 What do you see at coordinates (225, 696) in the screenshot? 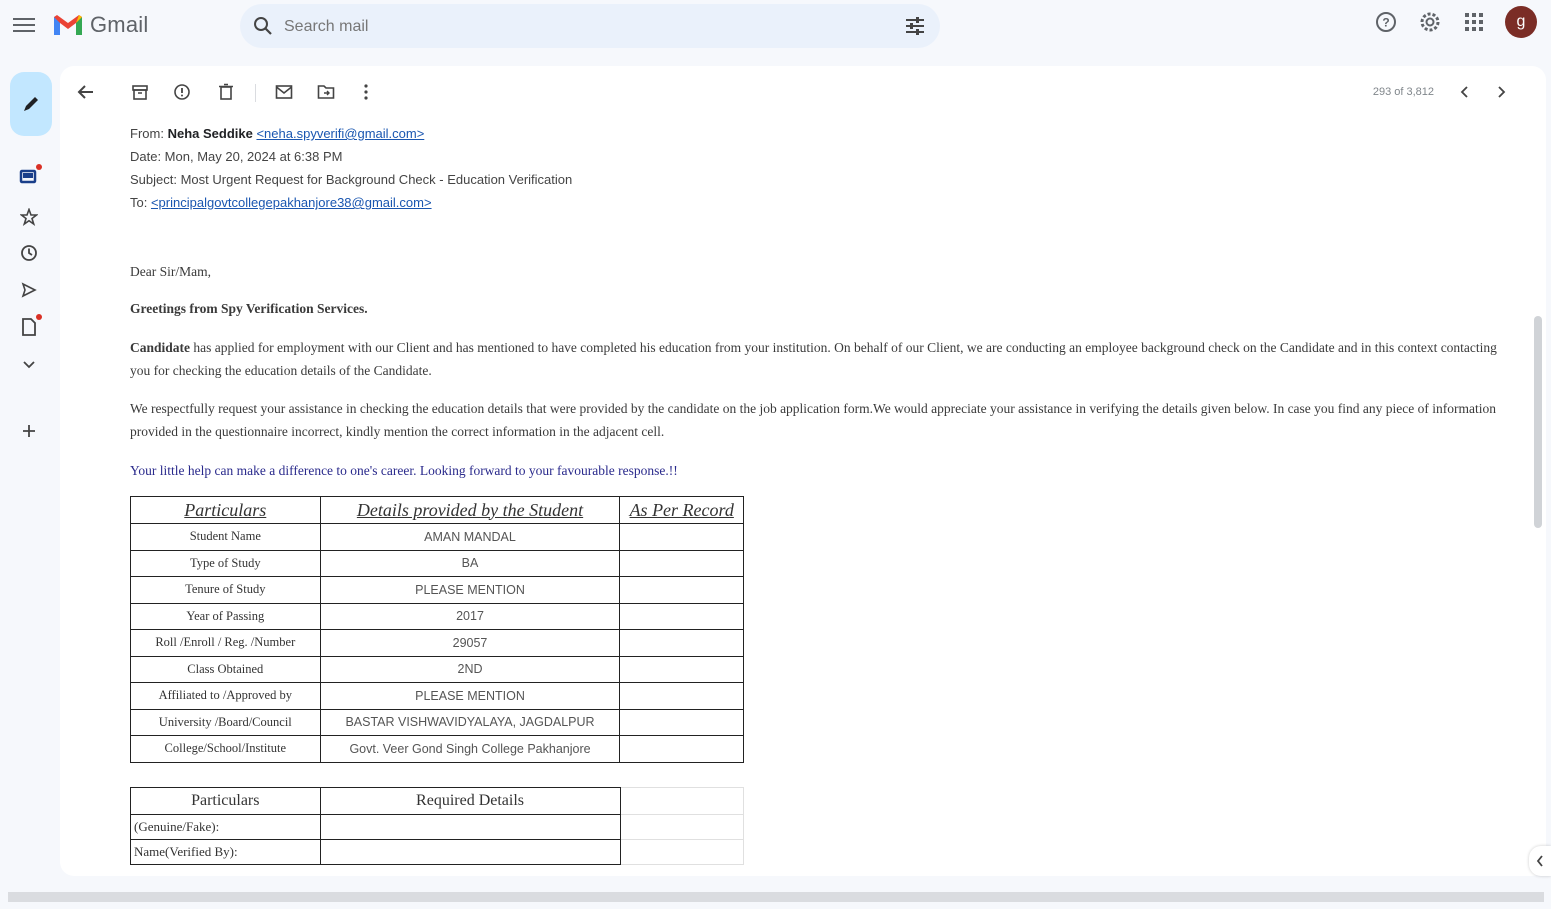
I see `row-label: Affiliated to /Approved by` at bounding box center [225, 696].